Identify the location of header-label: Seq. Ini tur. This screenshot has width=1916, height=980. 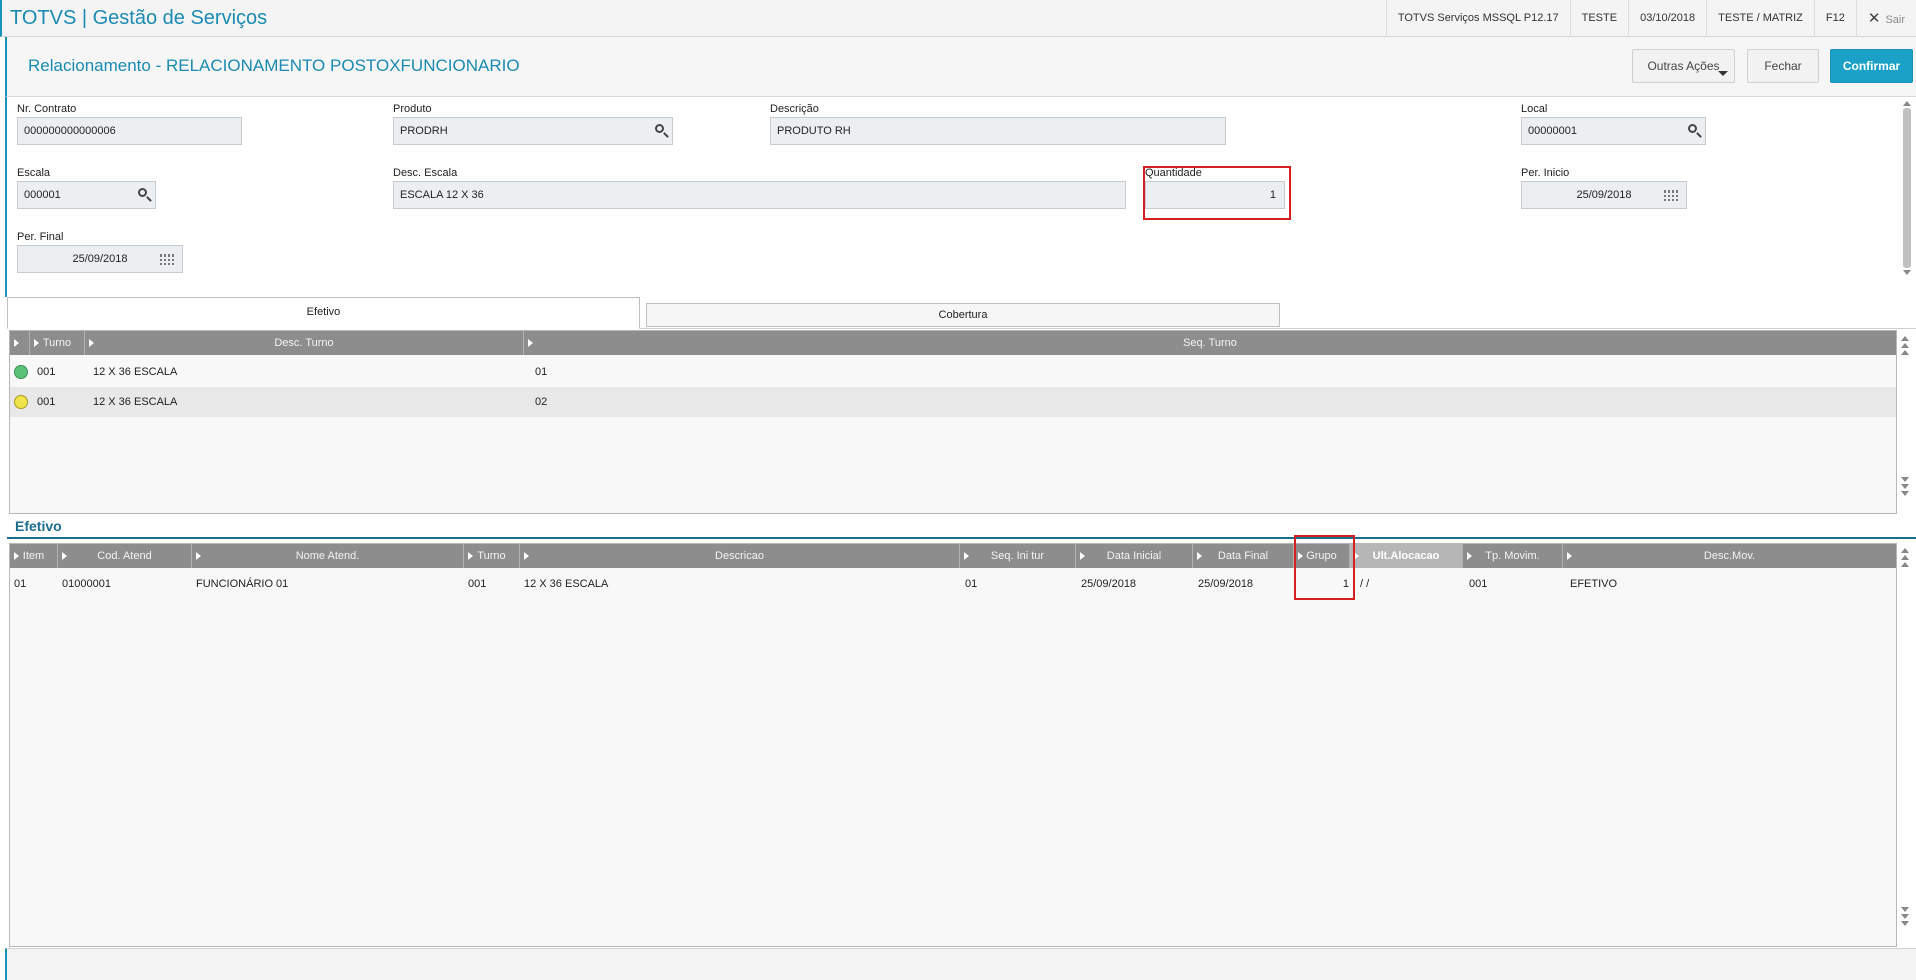
(1017, 556).